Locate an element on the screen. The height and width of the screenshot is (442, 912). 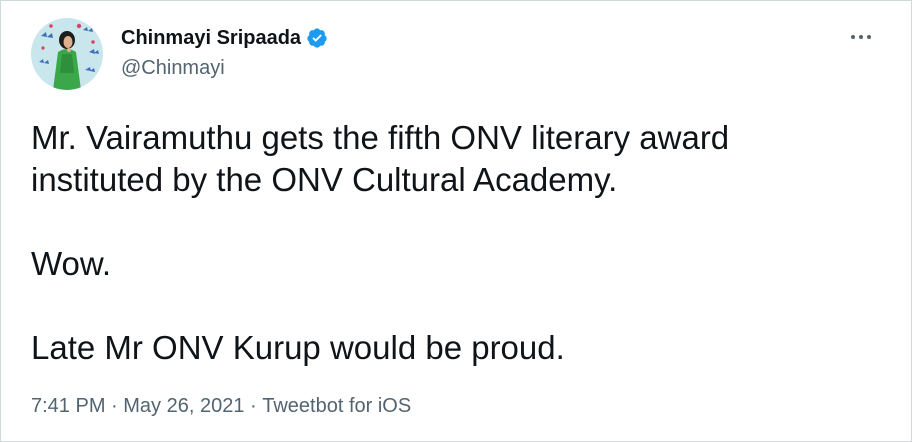
verified-badge-icon is located at coordinates (317, 38).